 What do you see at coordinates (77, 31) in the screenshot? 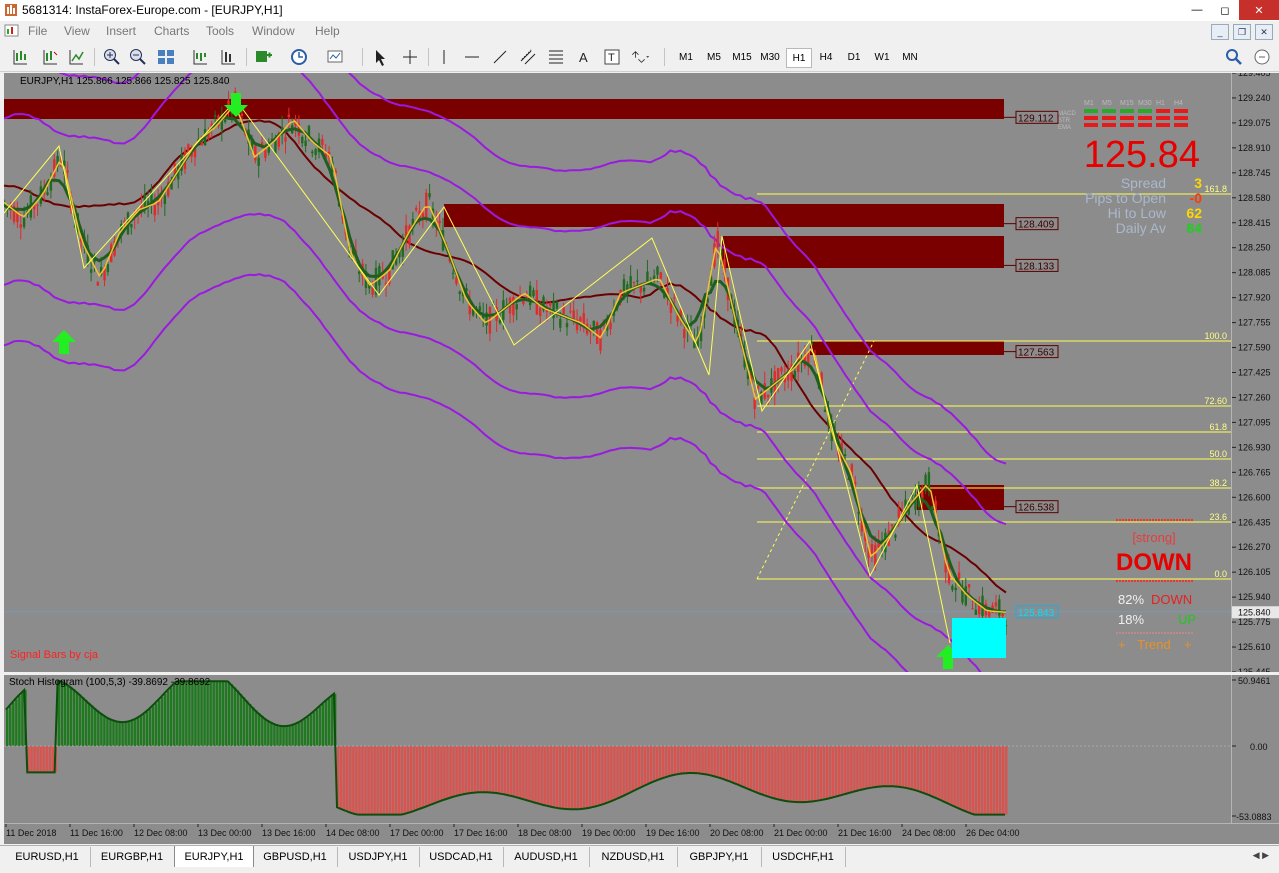
I see `menu-view: View` at bounding box center [77, 31].